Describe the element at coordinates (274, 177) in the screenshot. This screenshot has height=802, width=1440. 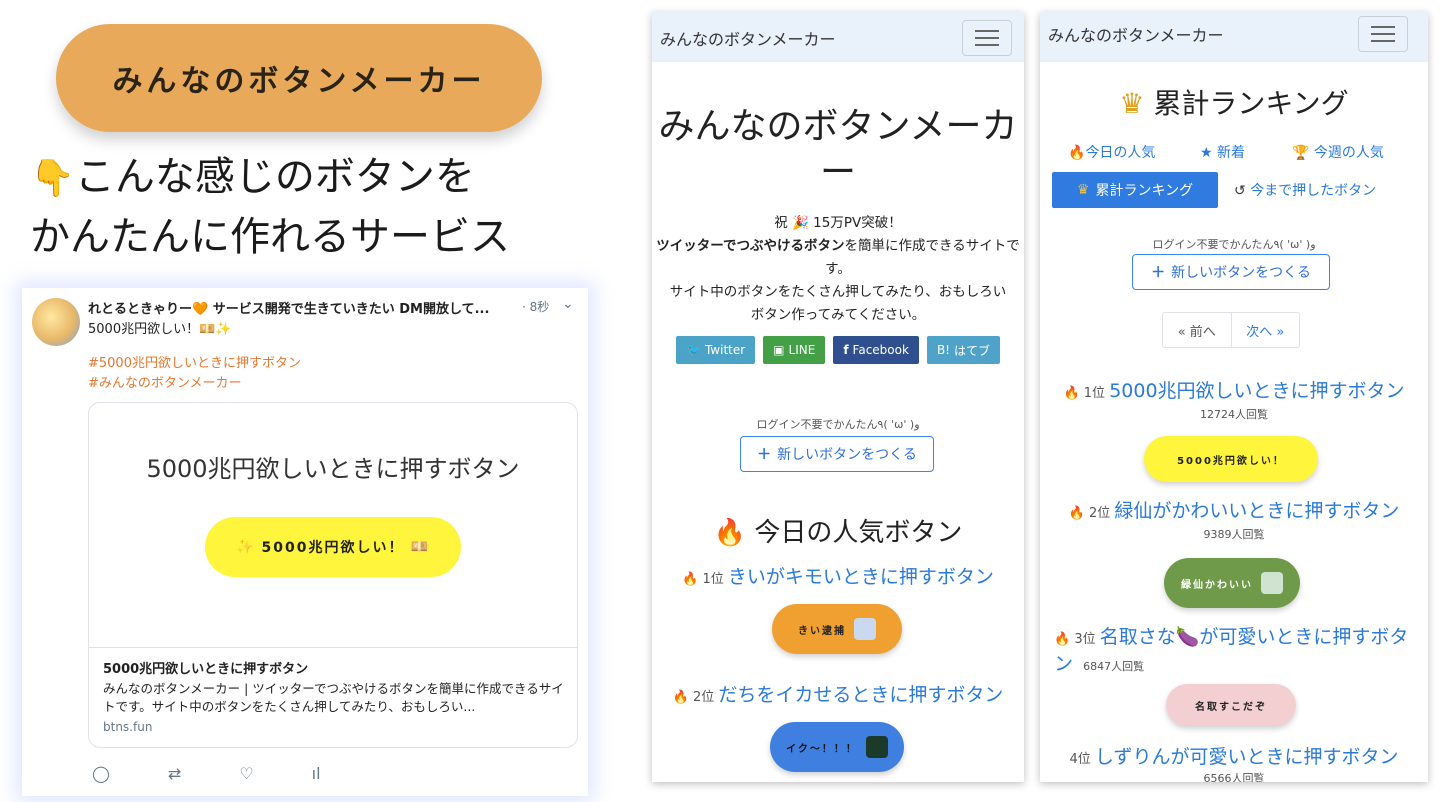
I see `promo-line-1: こんな感じのボタンを` at that location.